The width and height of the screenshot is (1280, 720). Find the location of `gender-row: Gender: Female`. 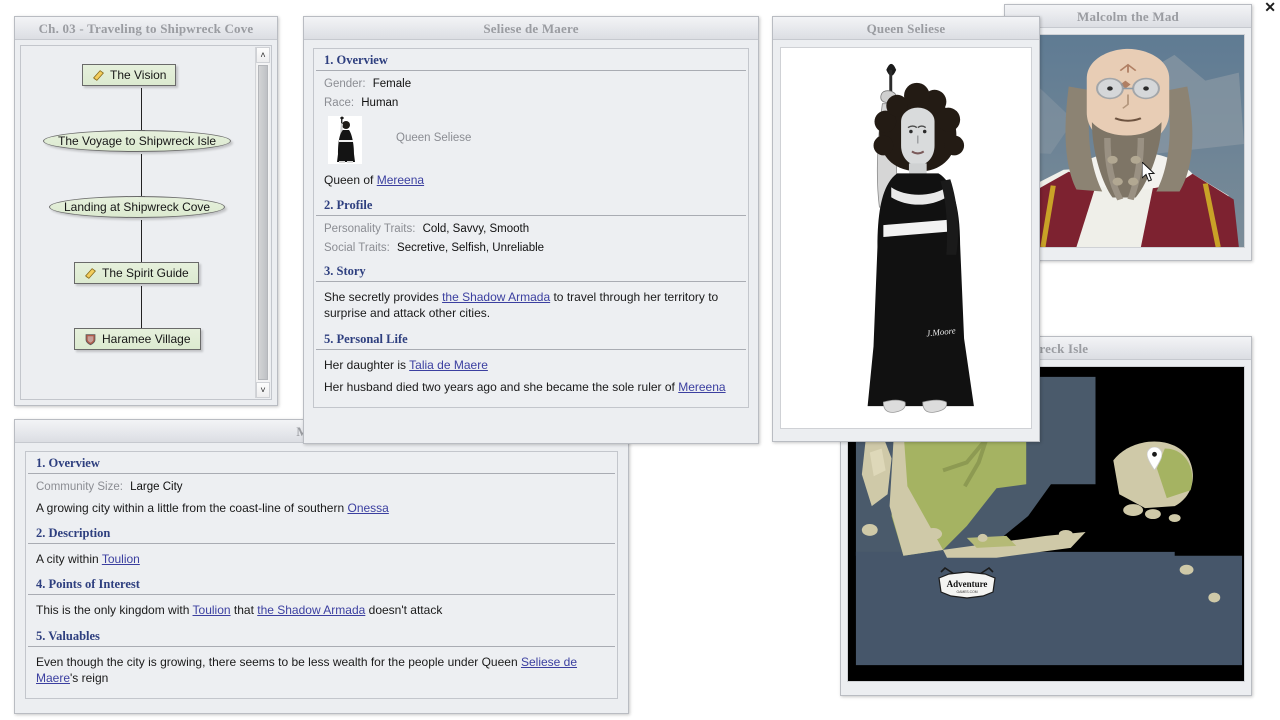

gender-row: Gender: Female is located at coordinates (531, 84).